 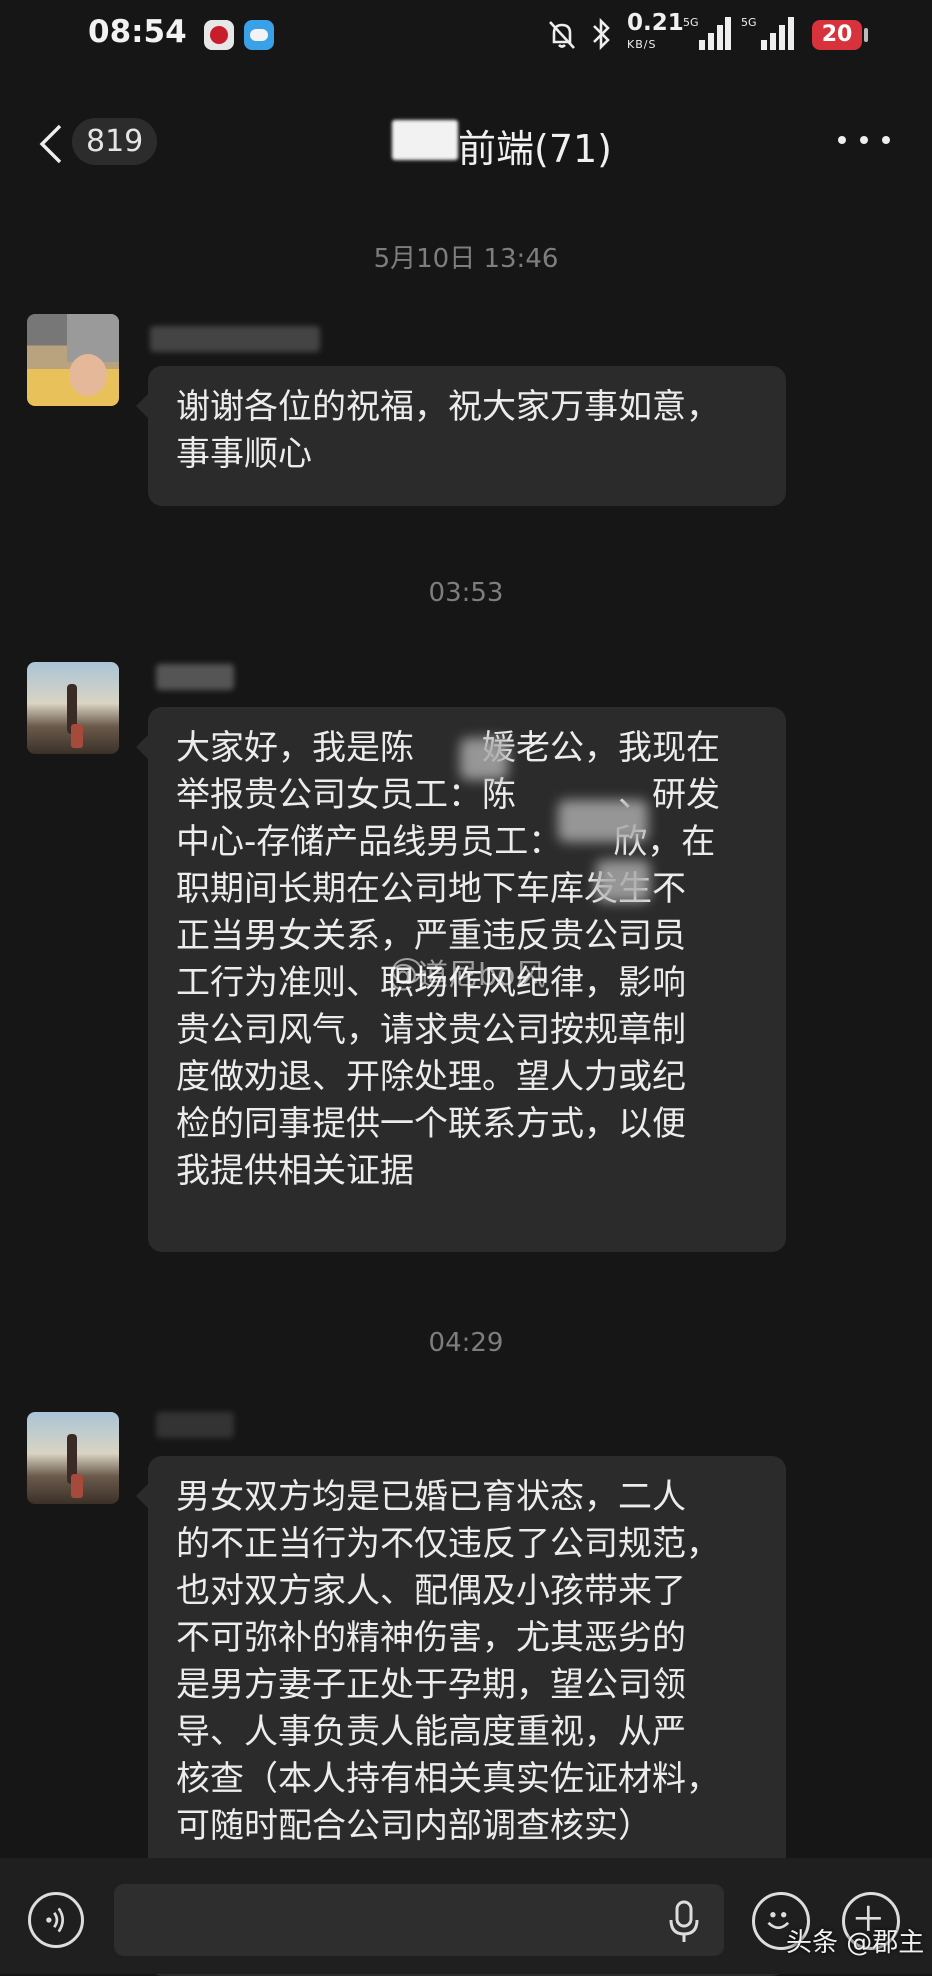 I want to click on timestamp: 5月10日 13:46, so click(x=466, y=259).